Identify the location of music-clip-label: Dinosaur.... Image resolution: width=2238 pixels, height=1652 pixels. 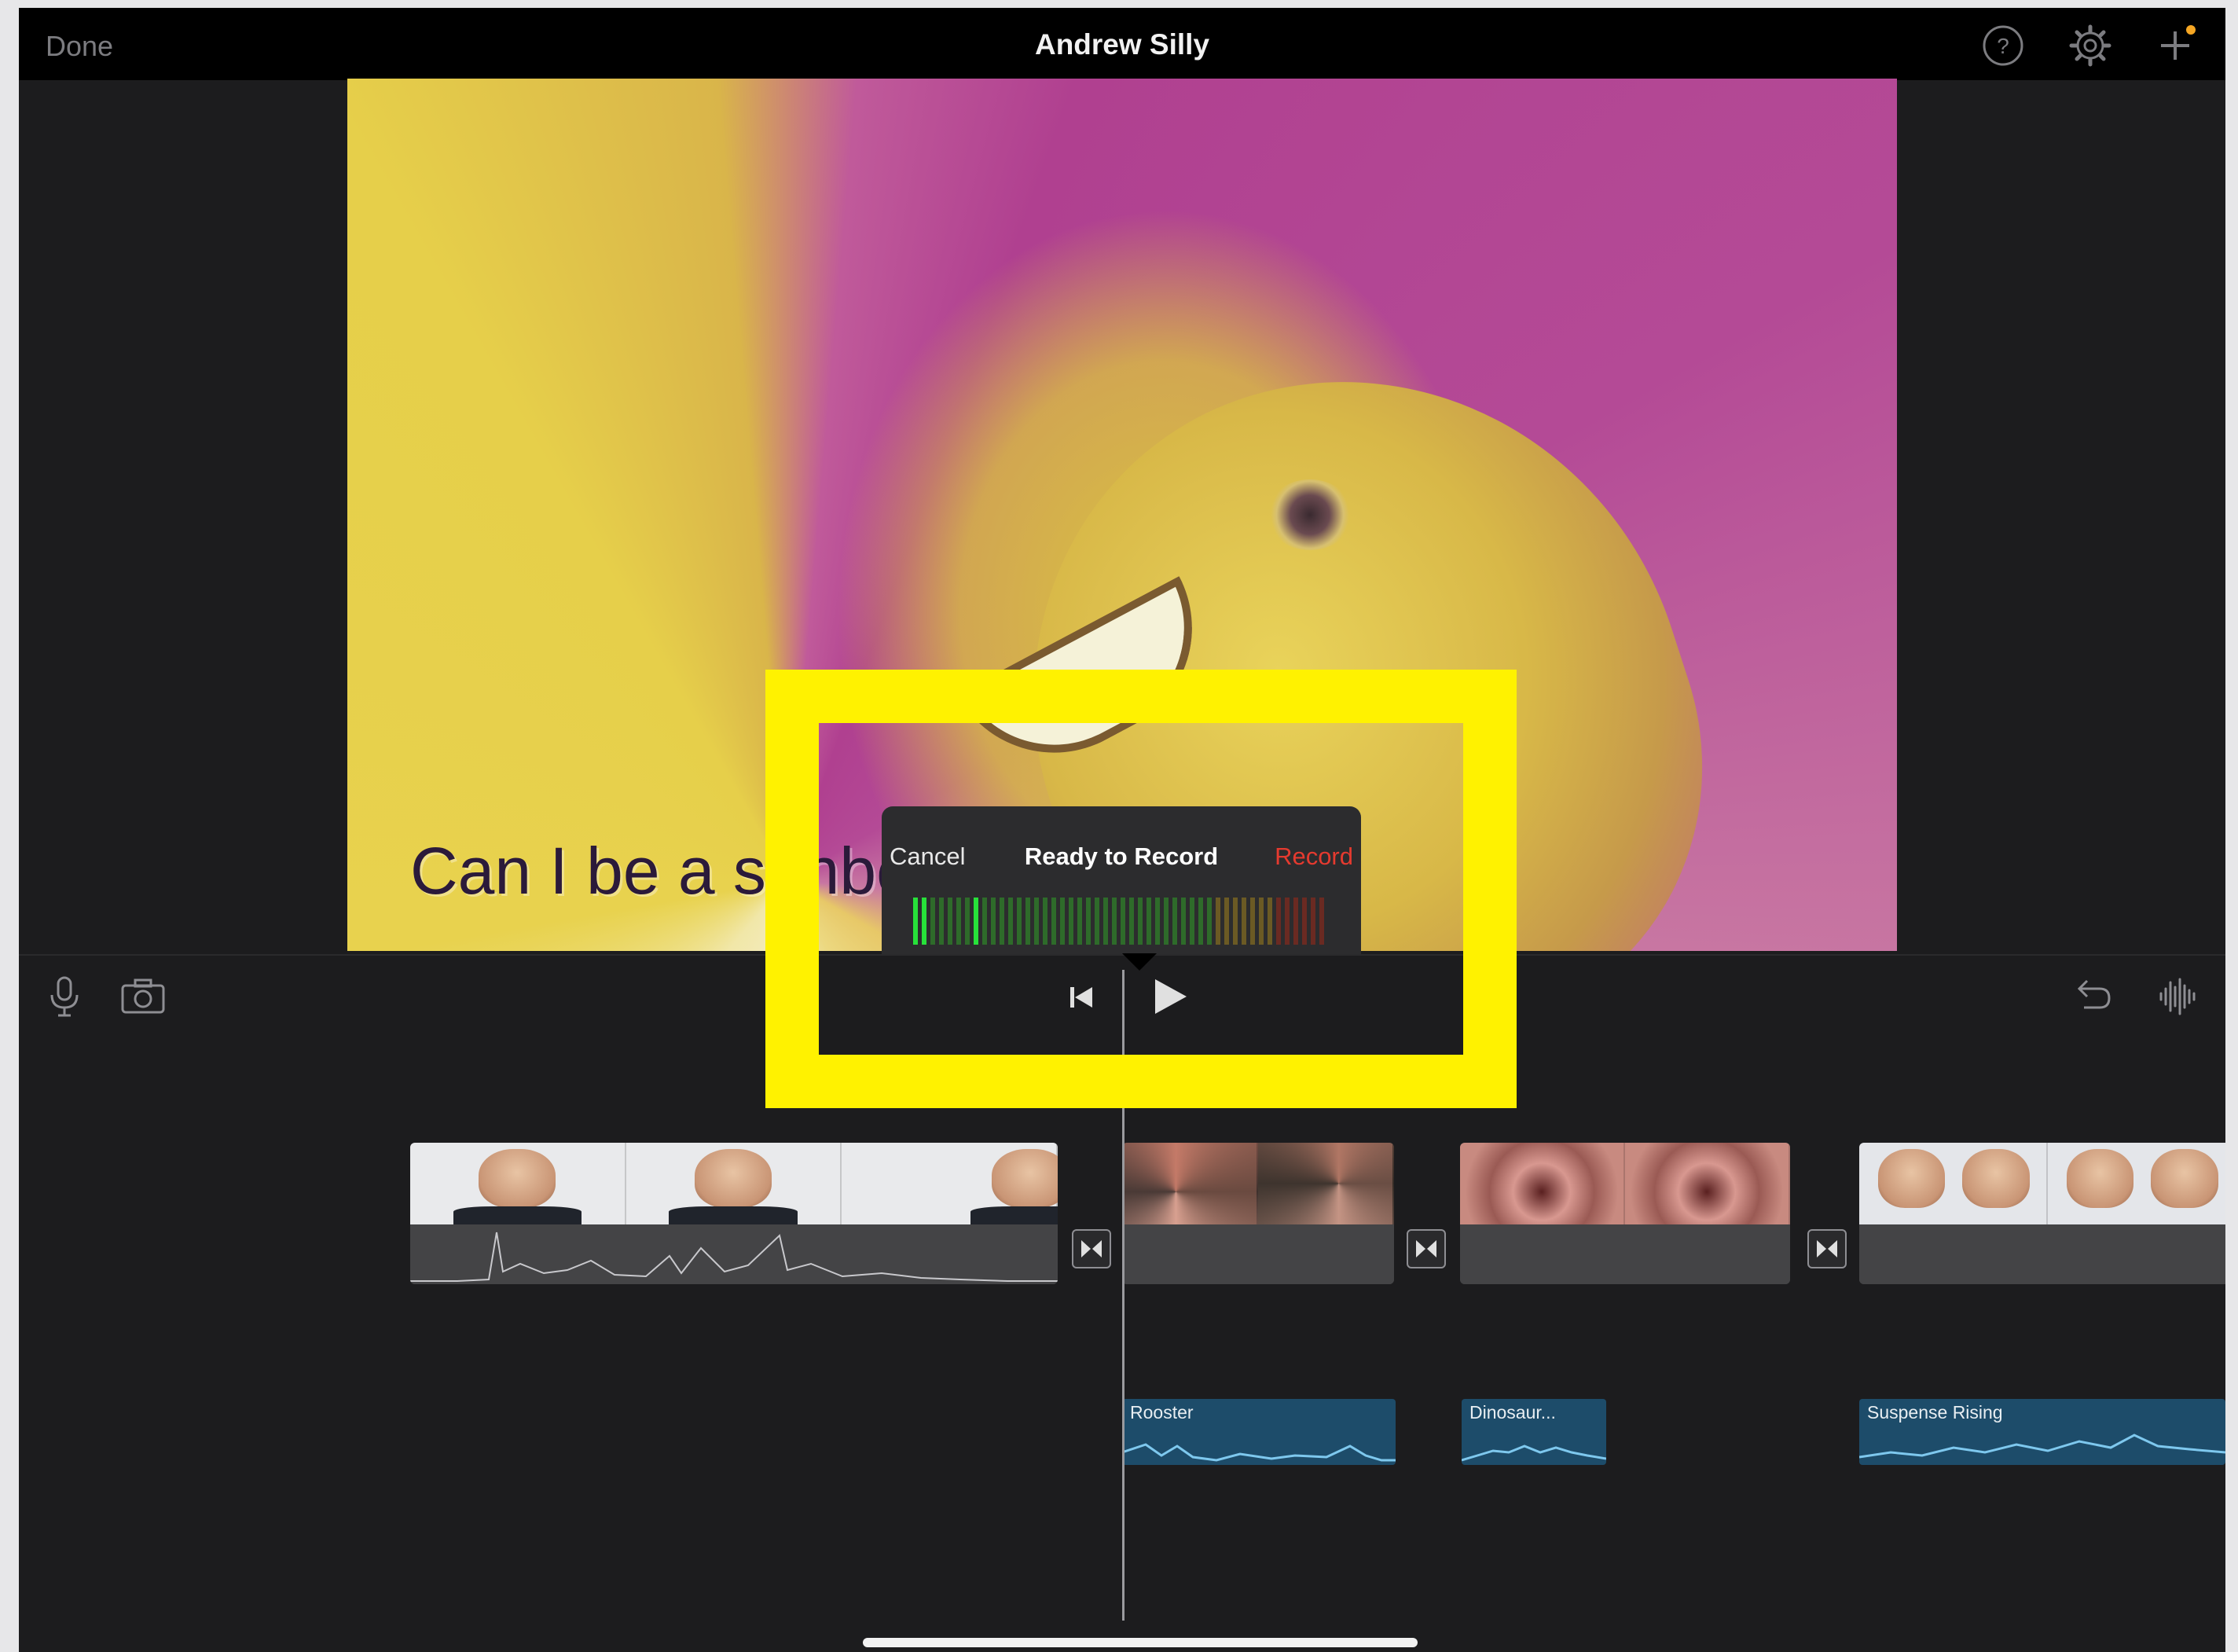
(1512, 1412).